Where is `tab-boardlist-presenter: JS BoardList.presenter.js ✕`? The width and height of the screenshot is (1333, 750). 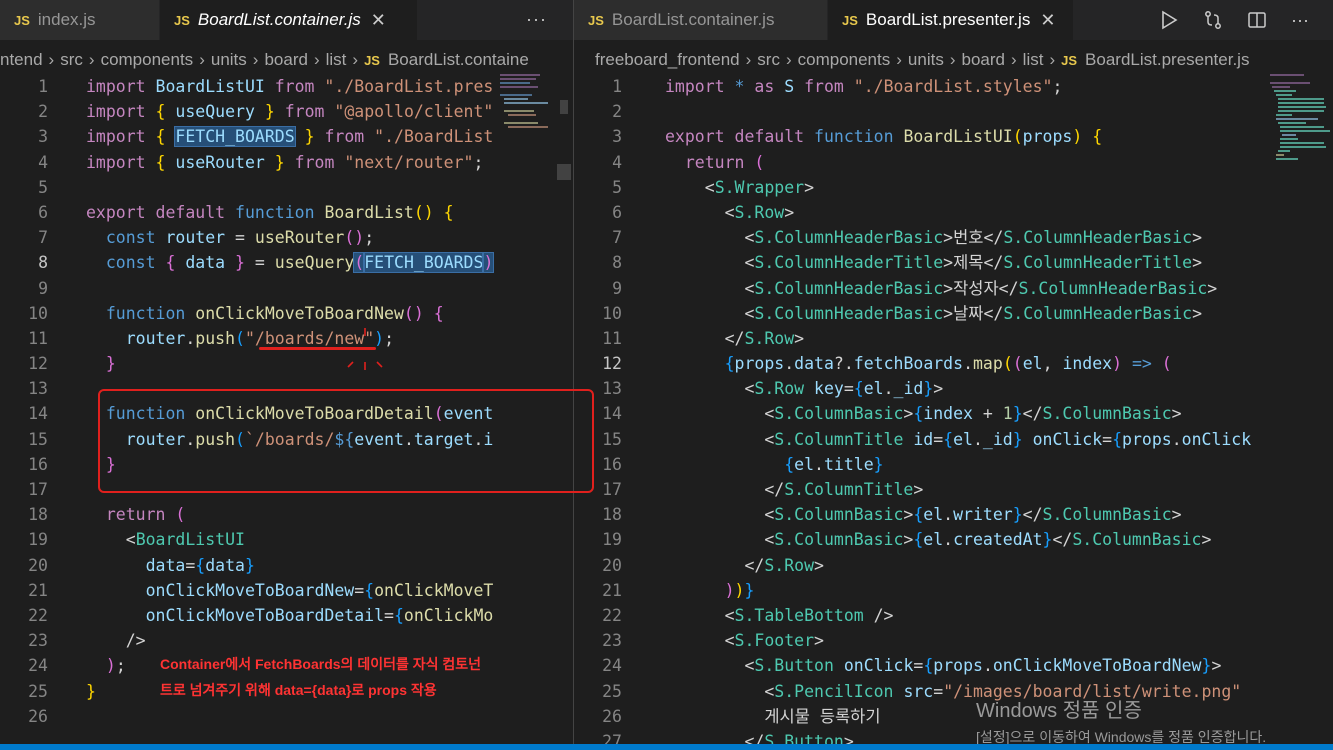 tab-boardlist-presenter: JS BoardList.presenter.js ✕ is located at coordinates (951, 20).